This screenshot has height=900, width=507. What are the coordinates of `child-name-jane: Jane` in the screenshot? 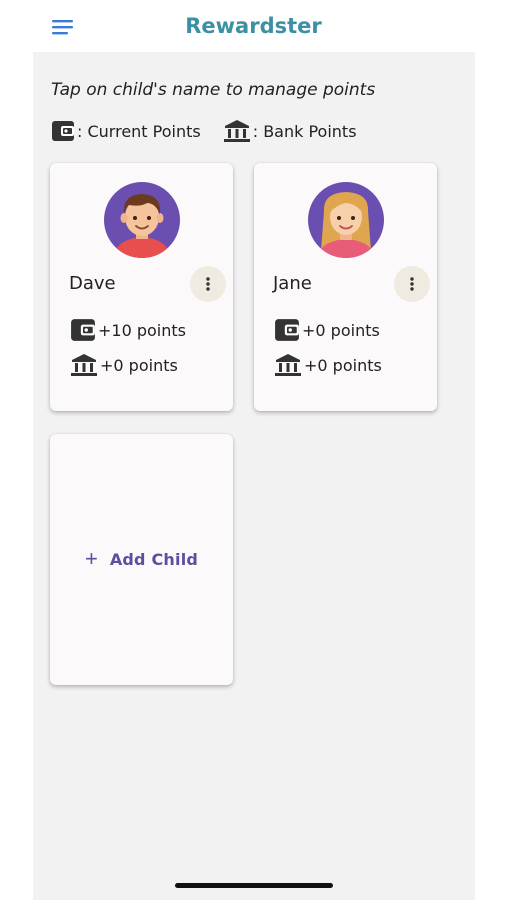 It's located at (292, 283).